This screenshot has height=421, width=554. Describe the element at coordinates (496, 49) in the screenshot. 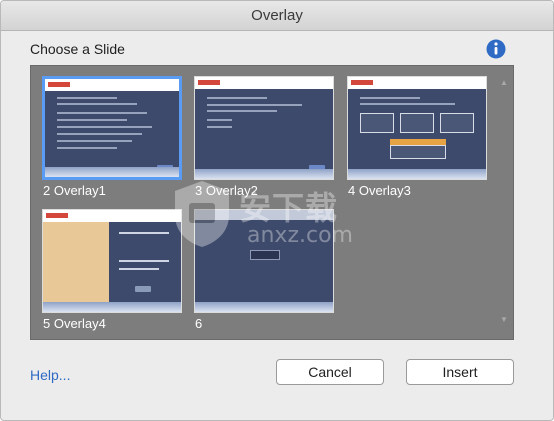

I see `info-icon` at that location.